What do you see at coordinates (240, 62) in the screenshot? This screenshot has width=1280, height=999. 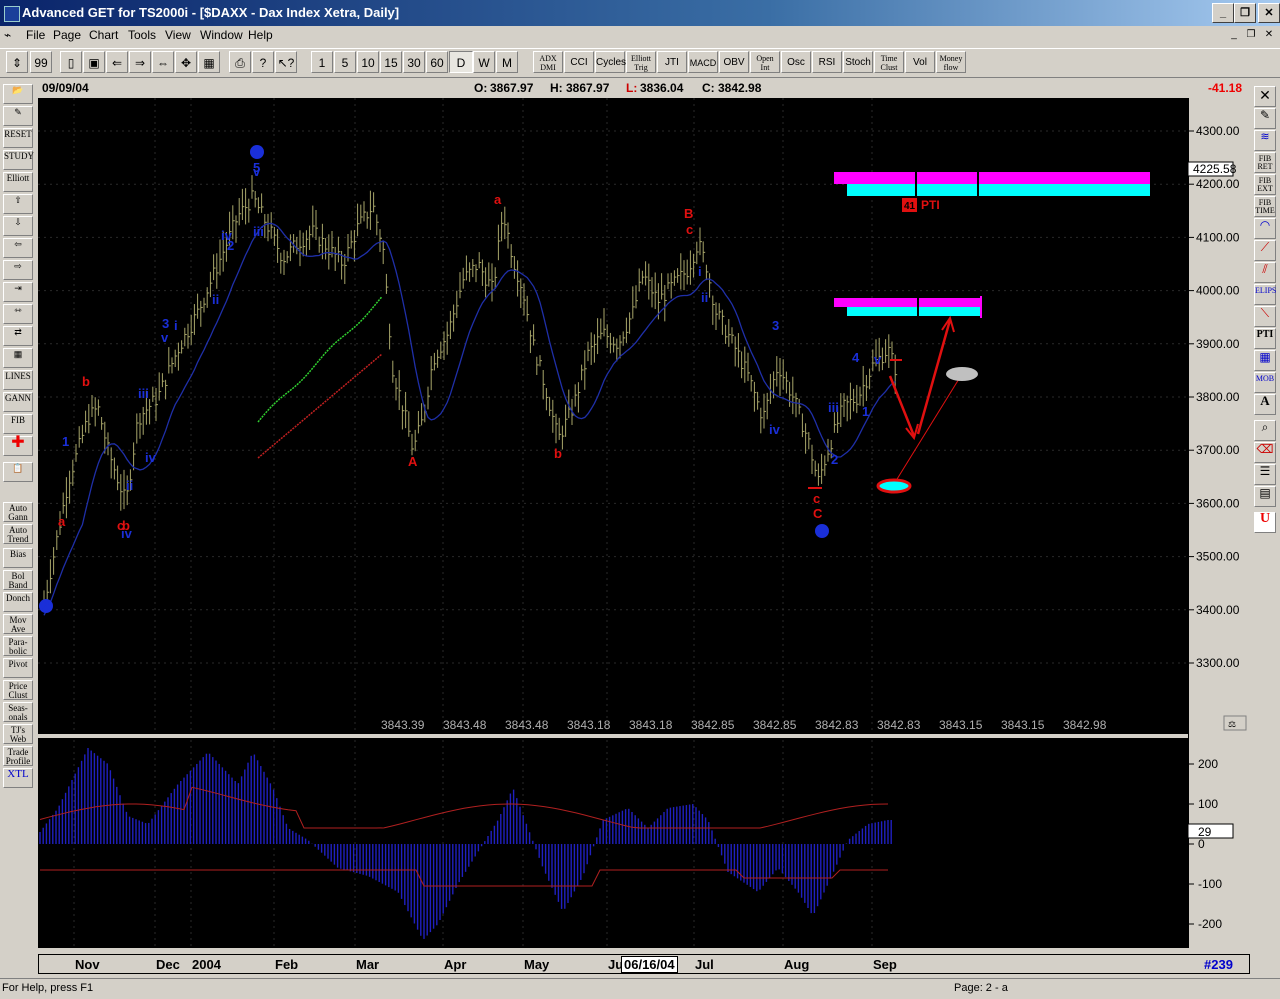 I see `print-icon: ⎙` at bounding box center [240, 62].